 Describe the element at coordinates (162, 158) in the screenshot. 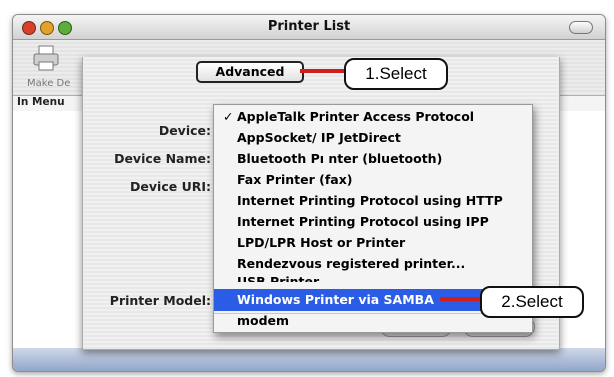

I see `device-name-label: Device Name:` at that location.